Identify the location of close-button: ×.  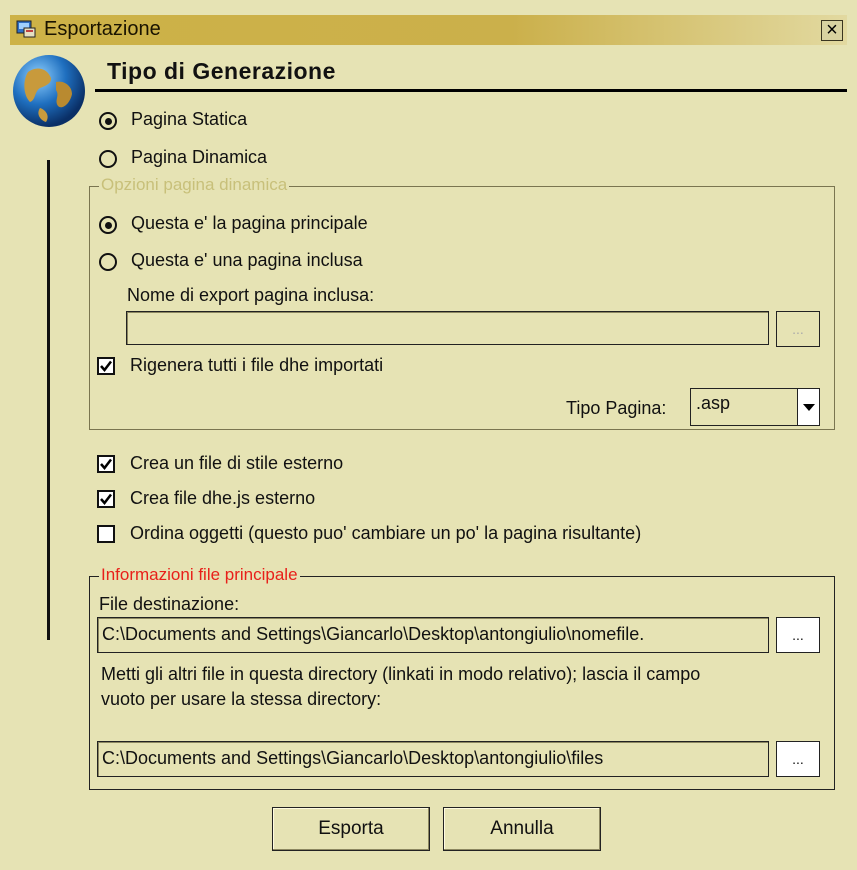
(832, 30).